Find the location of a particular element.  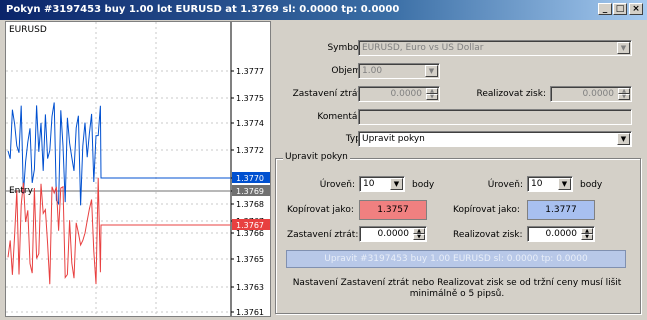

comment-input is located at coordinates (495, 117).